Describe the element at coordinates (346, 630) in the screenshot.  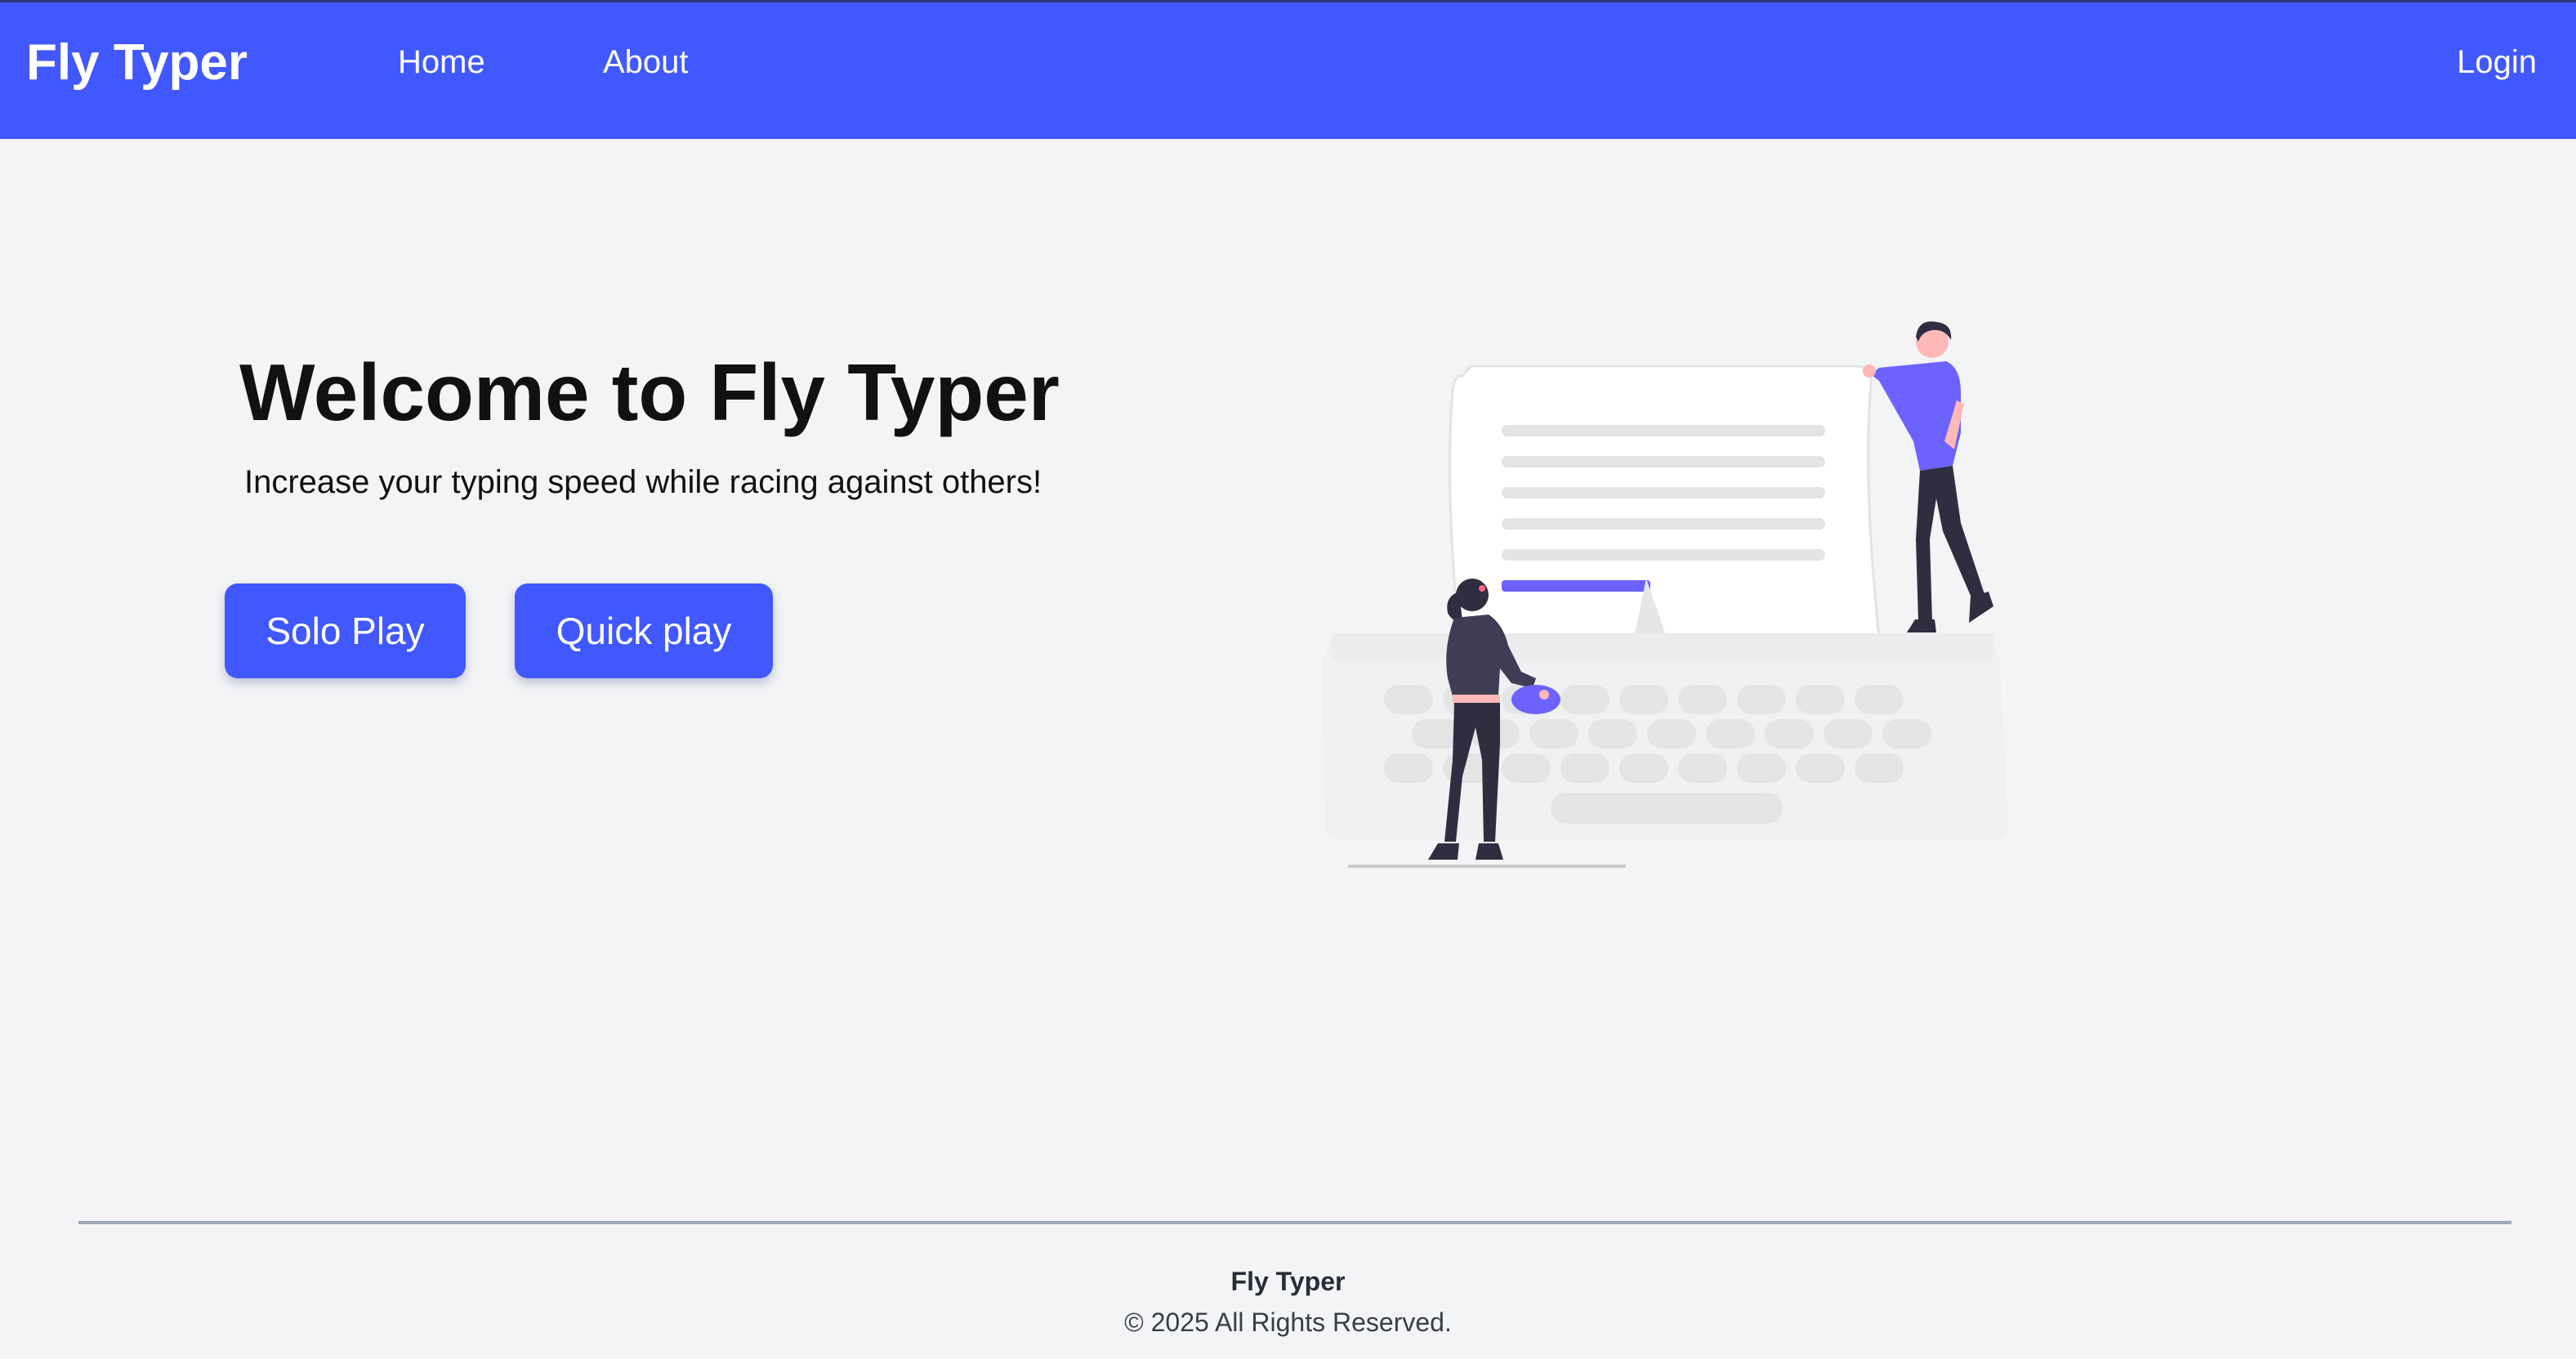
I see `solo-play-button: Solo Play` at that location.